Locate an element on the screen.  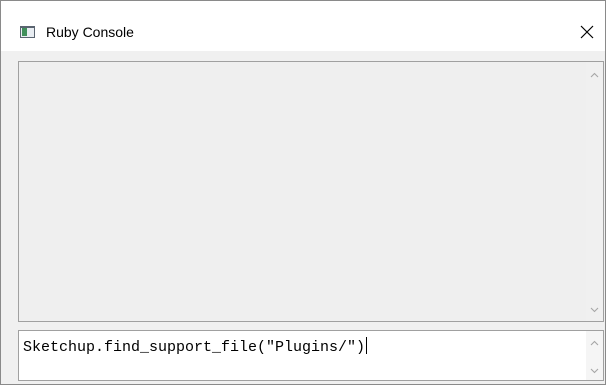
close-button is located at coordinates (587, 32).